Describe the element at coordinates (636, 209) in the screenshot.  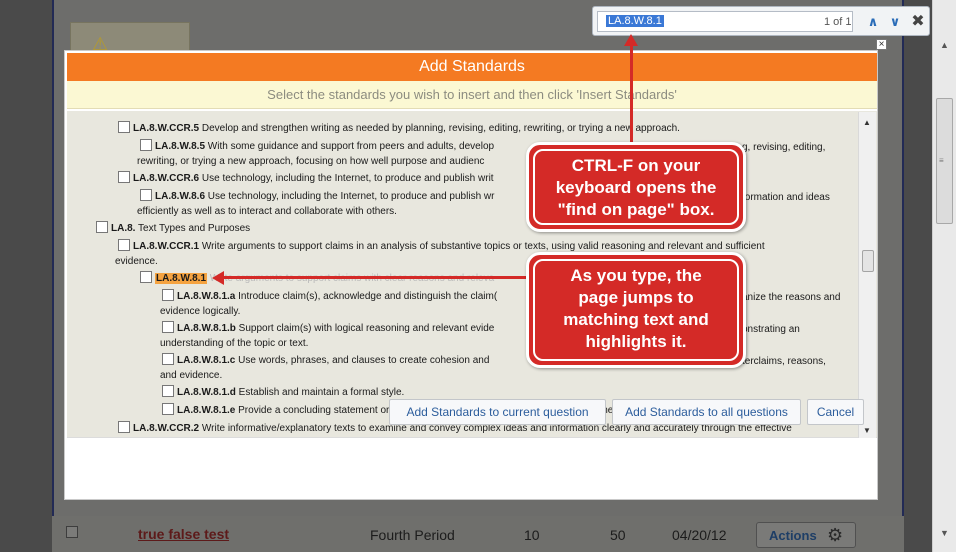
I see `callout-line: "find on page" box.` at that location.